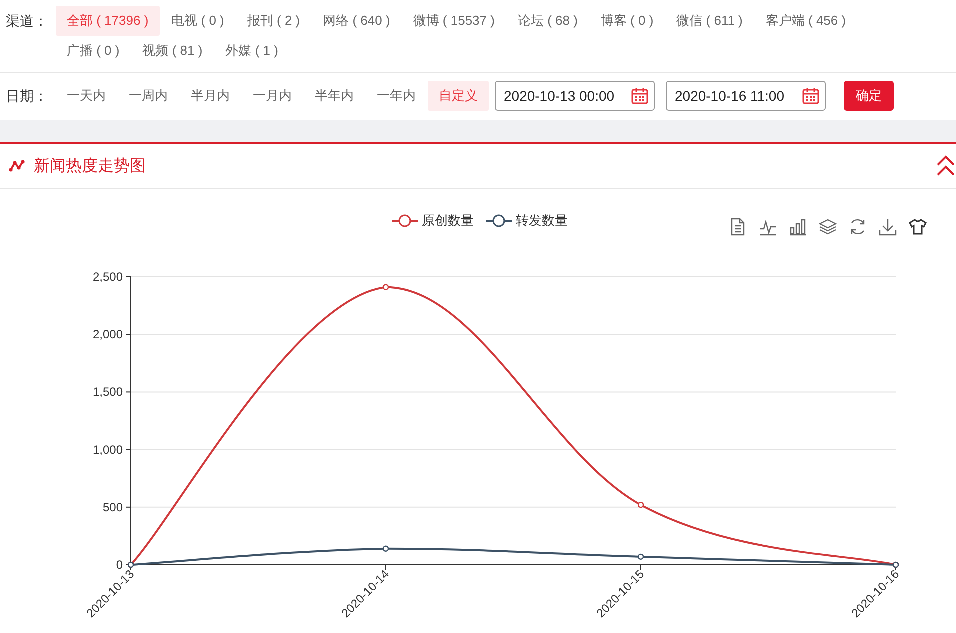 The height and width of the screenshot is (633, 956). Describe the element at coordinates (108, 21) in the screenshot. I see `channel-option: 全部 ( 17396 )` at that location.